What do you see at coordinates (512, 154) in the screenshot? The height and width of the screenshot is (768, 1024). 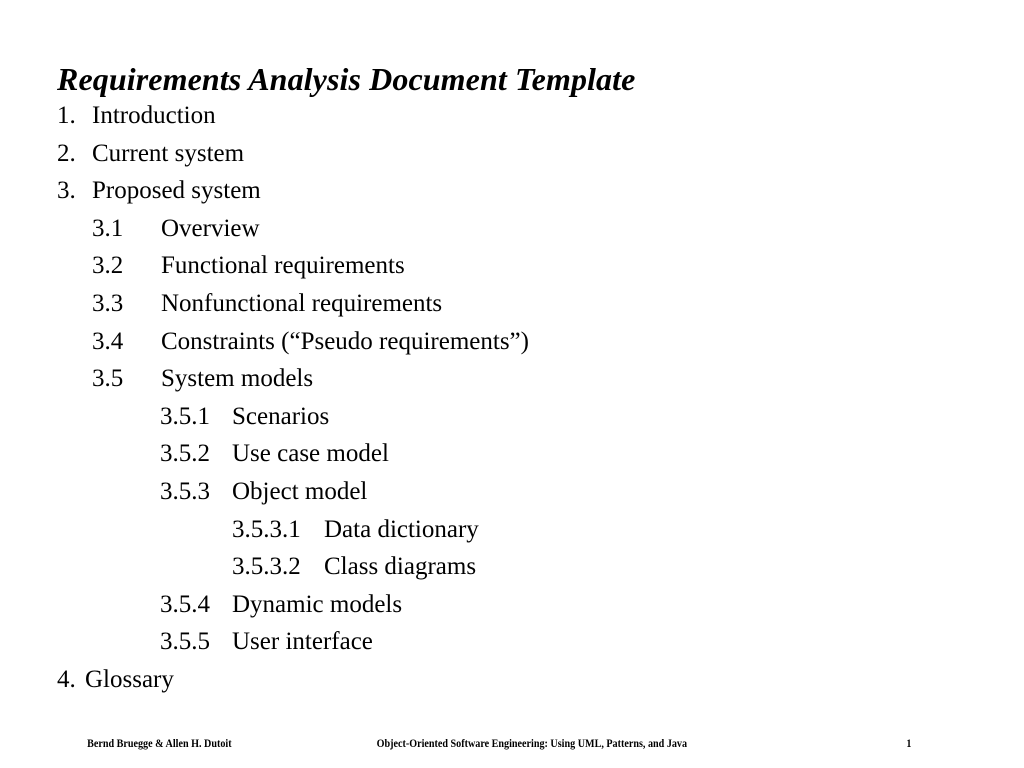 I see `outline-item: 2. Current system` at bounding box center [512, 154].